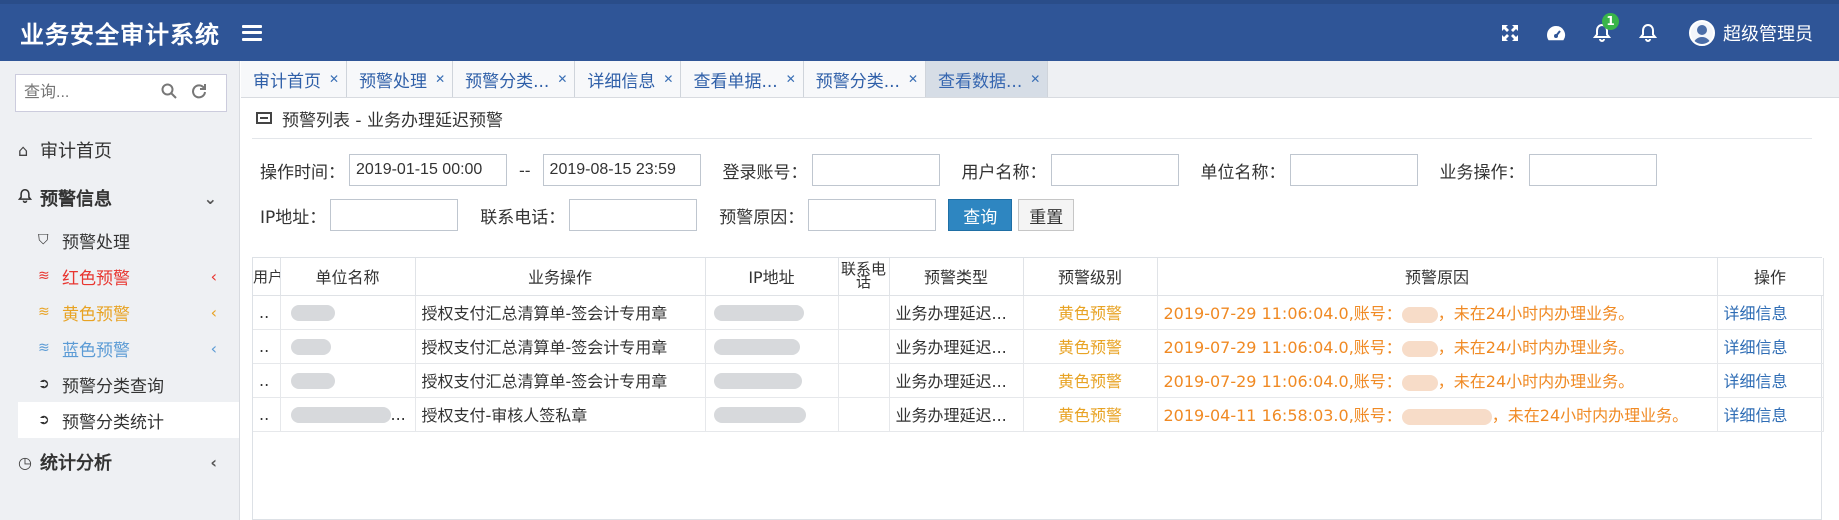  Describe the element at coordinates (1770, 277) in the screenshot. I see `column-header: 操作` at that location.